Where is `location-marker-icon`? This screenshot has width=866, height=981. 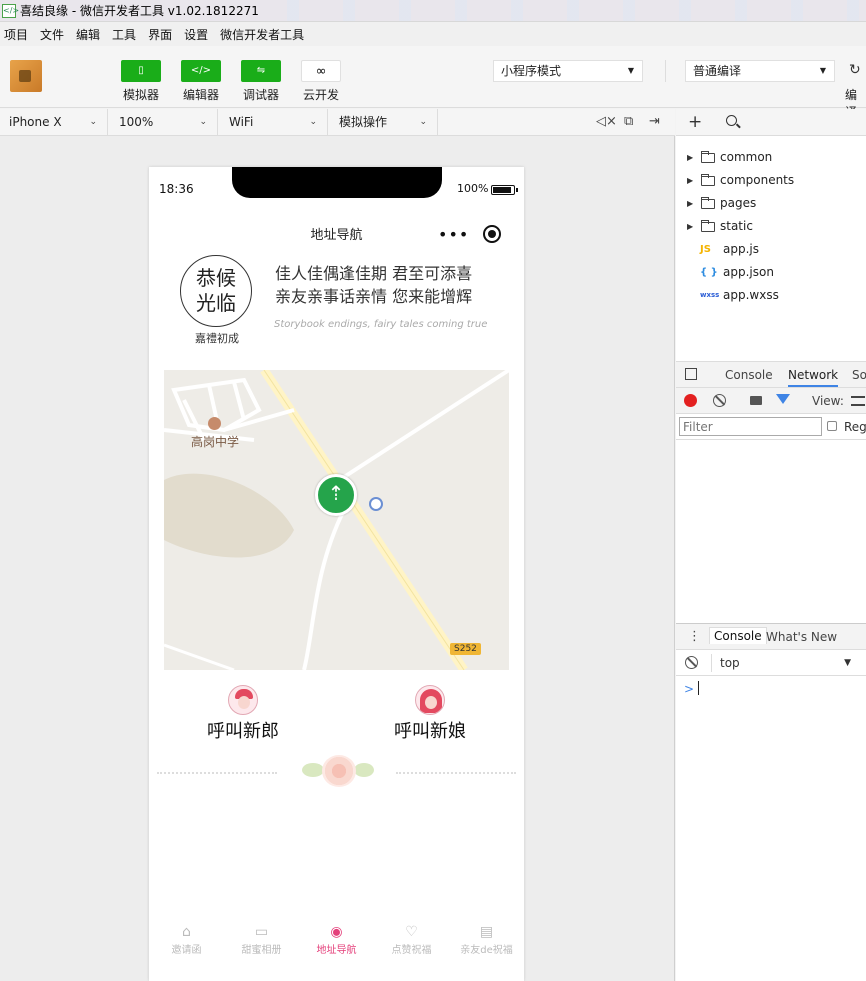
location-marker-icon is located at coordinates (336, 495).